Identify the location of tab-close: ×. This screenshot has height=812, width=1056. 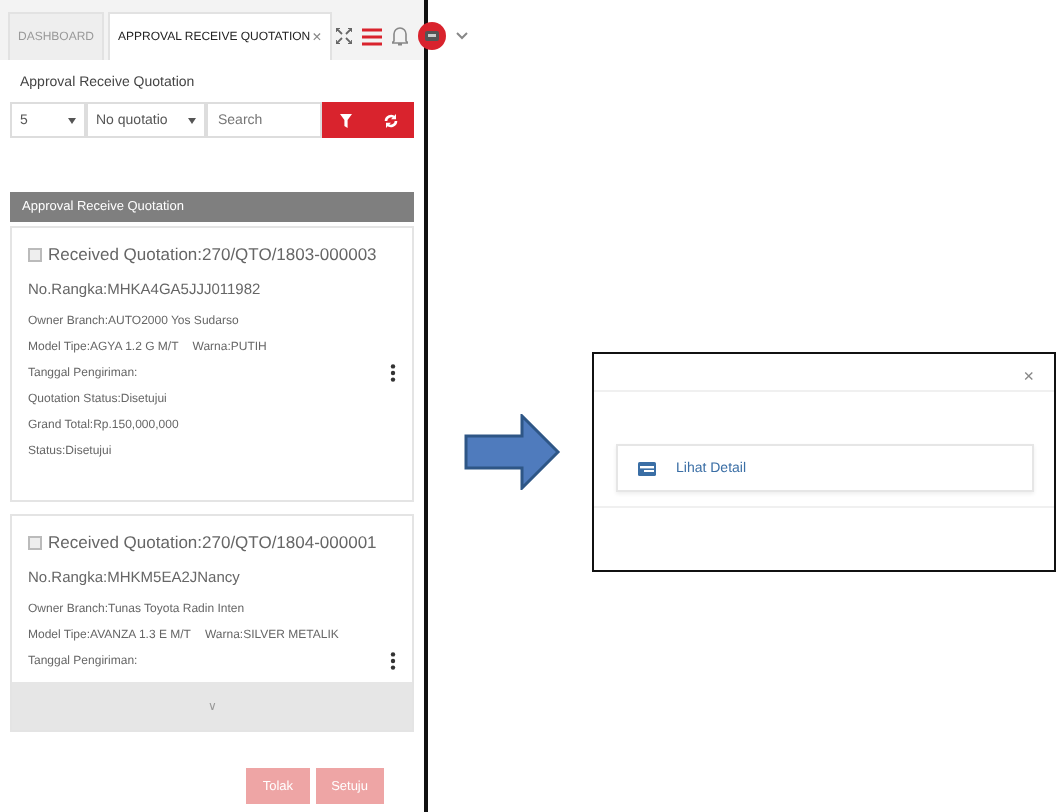
(317, 37).